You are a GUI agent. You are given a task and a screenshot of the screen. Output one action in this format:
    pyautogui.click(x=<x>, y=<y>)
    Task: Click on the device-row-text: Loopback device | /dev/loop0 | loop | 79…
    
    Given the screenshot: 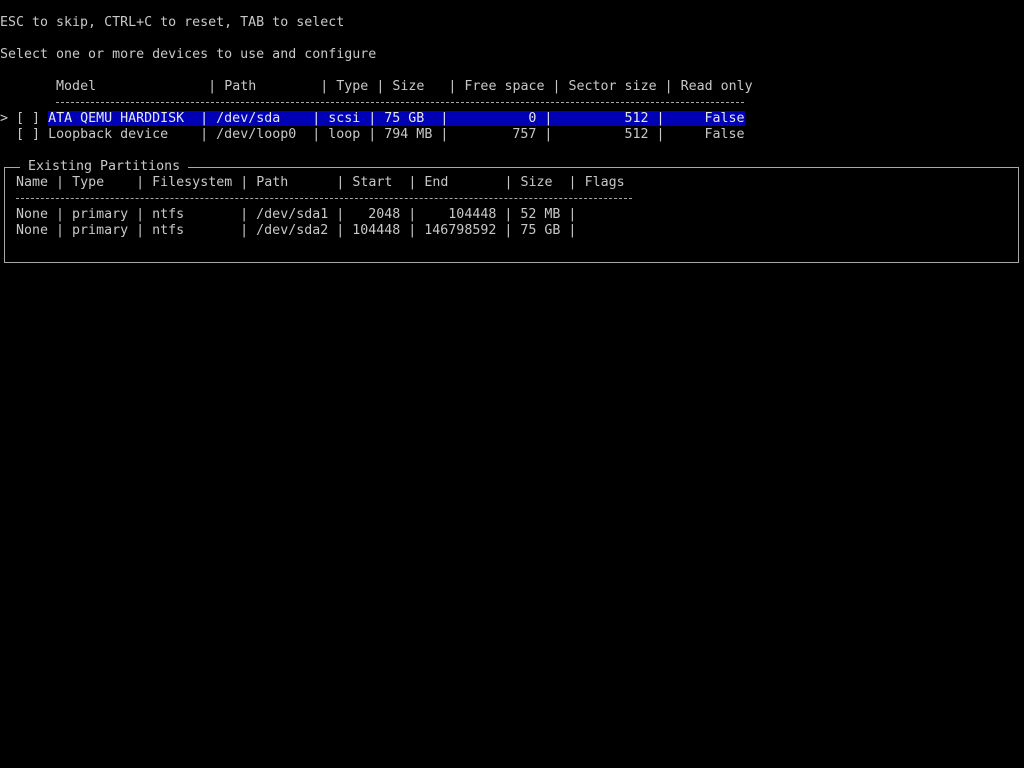 What is the action you would take?
    pyautogui.click(x=396, y=134)
    